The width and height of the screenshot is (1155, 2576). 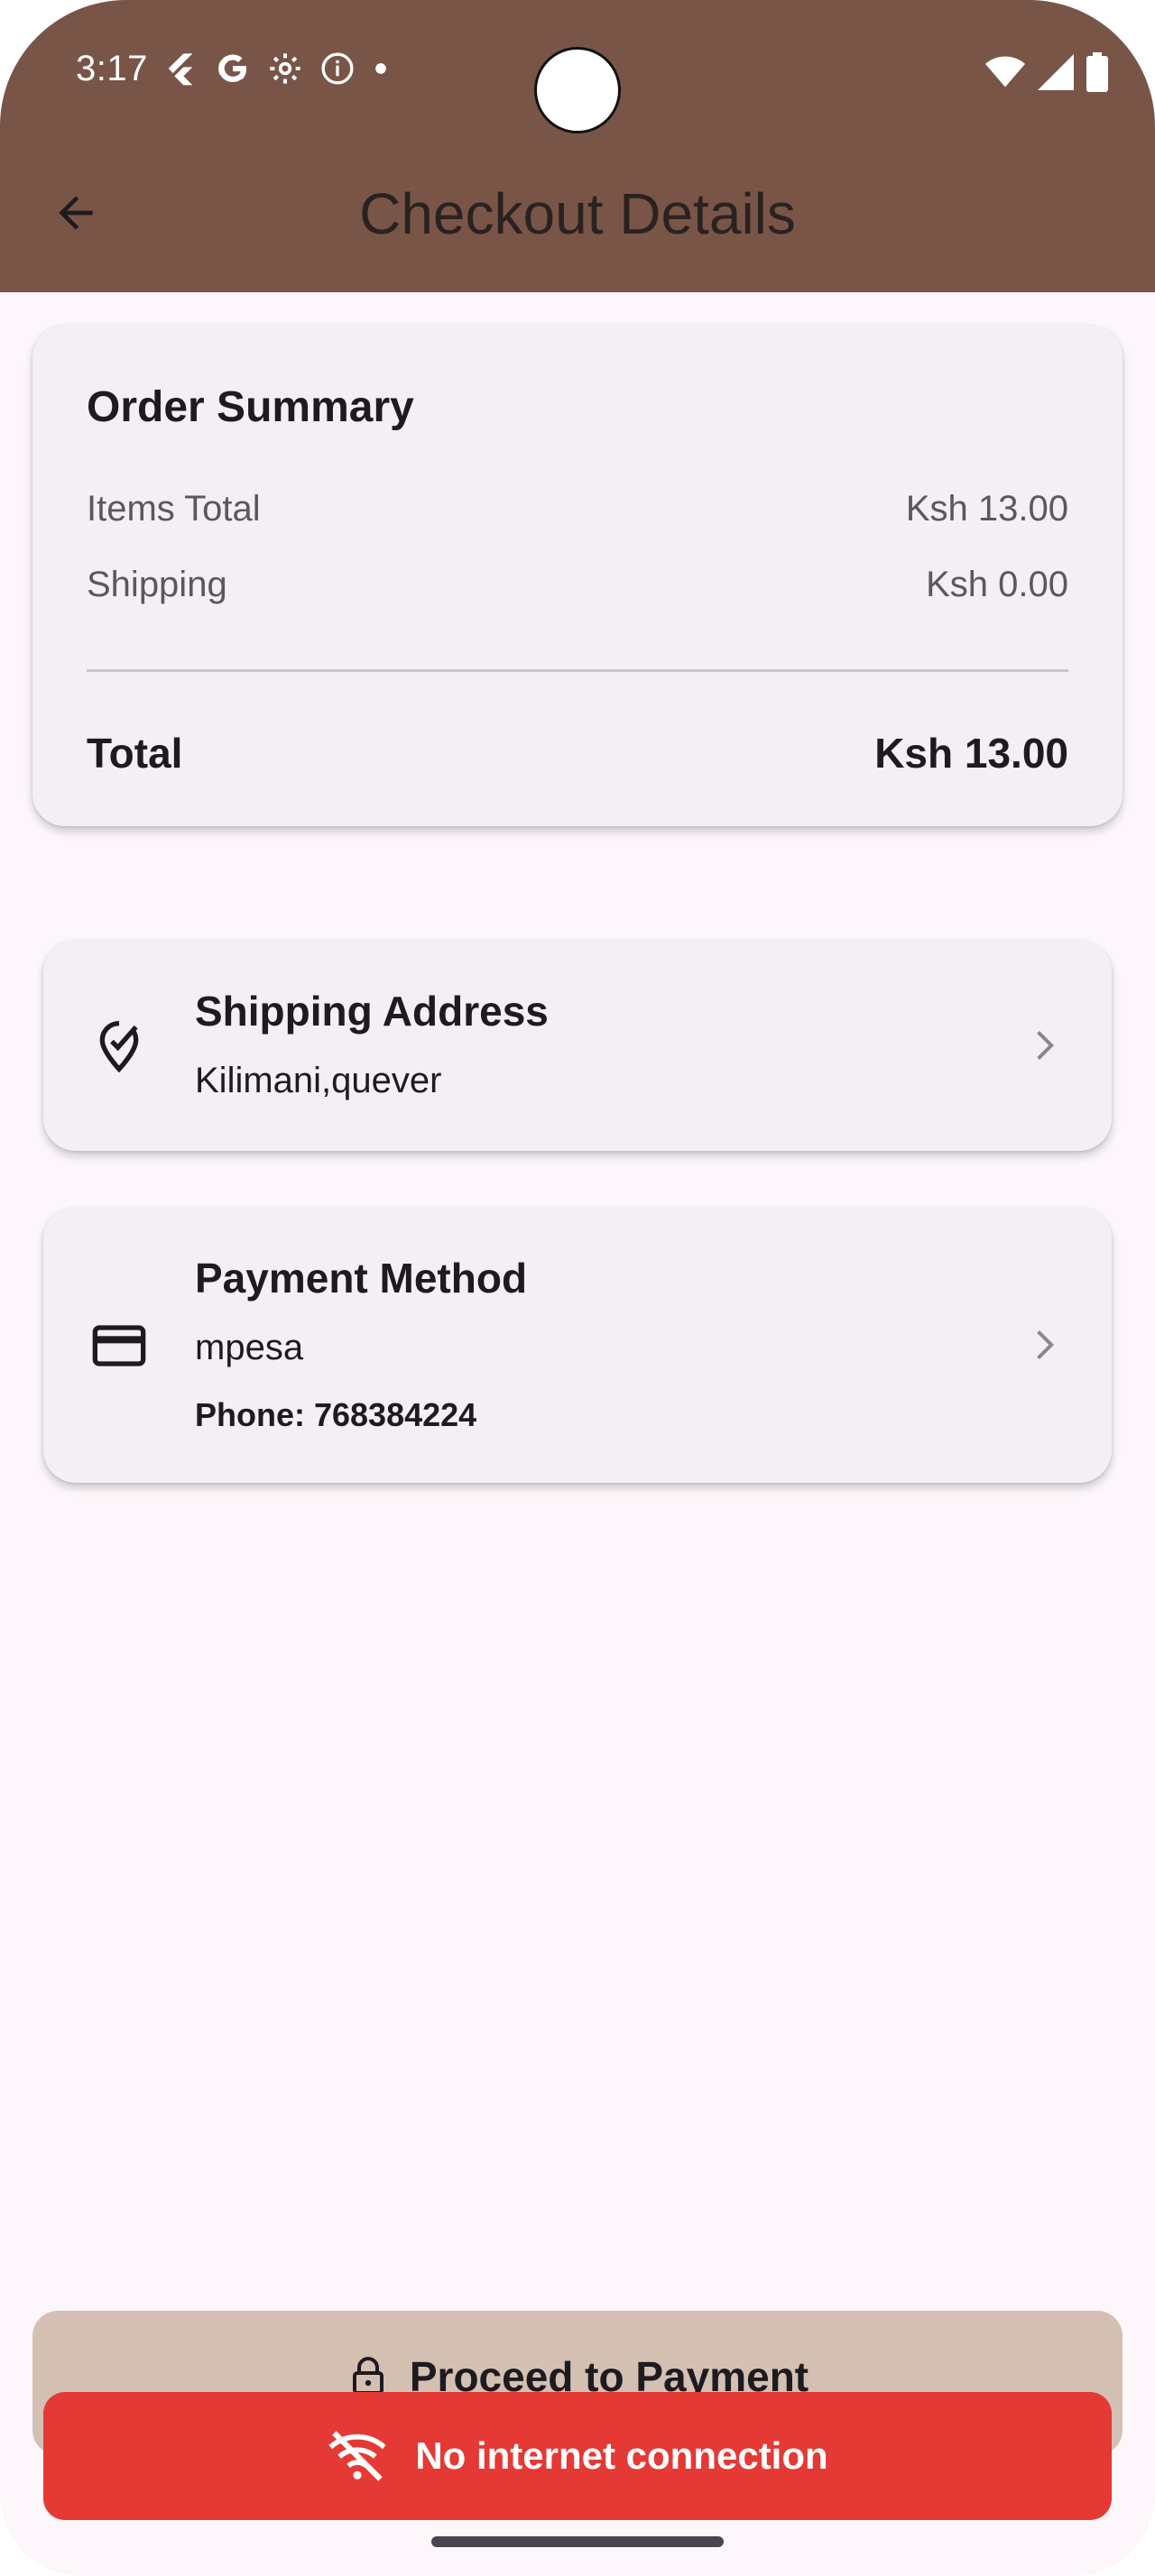 What do you see at coordinates (174, 509) in the screenshot?
I see `items-total-label: Items Total` at bounding box center [174, 509].